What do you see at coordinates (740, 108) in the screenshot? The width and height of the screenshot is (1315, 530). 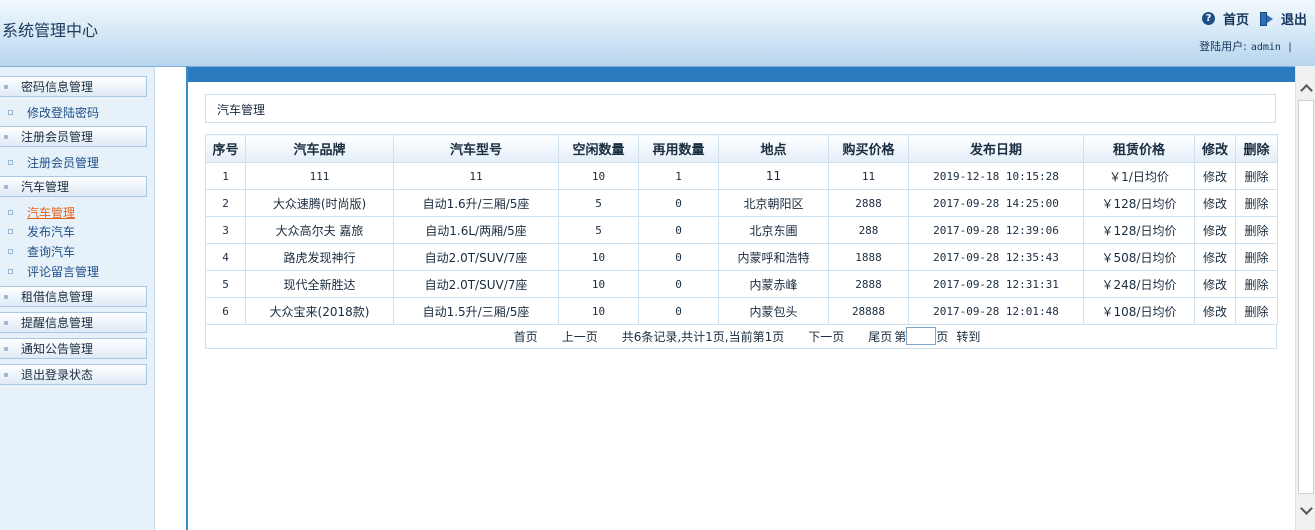 I see `section-header: 汽车管理` at bounding box center [740, 108].